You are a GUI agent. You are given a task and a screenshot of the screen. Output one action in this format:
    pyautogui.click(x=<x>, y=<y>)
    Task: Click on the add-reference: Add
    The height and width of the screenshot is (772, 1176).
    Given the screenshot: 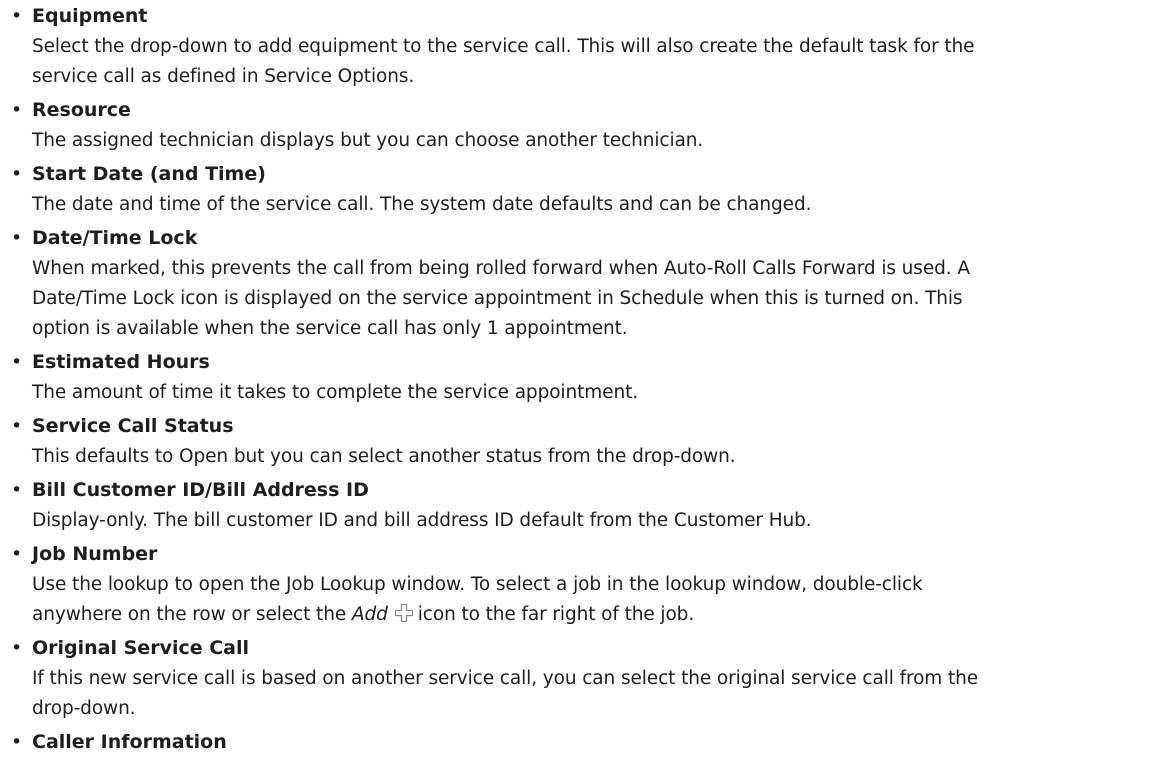 What is the action you would take?
    pyautogui.click(x=369, y=614)
    